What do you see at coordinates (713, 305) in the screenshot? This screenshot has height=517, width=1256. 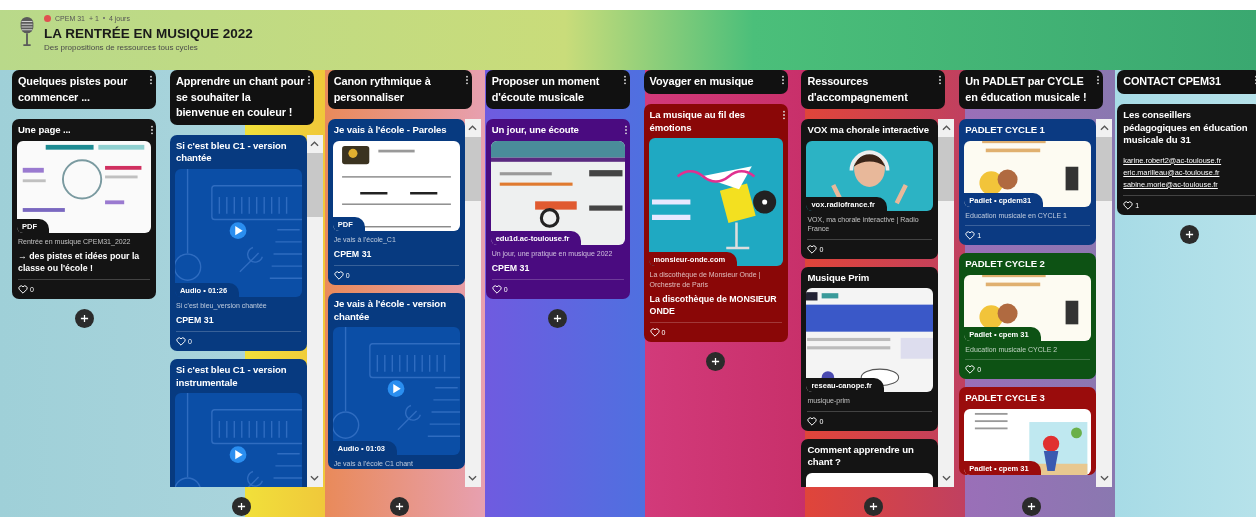 I see `post-text: La discothèque de MONSIEUR ONDE` at bounding box center [713, 305].